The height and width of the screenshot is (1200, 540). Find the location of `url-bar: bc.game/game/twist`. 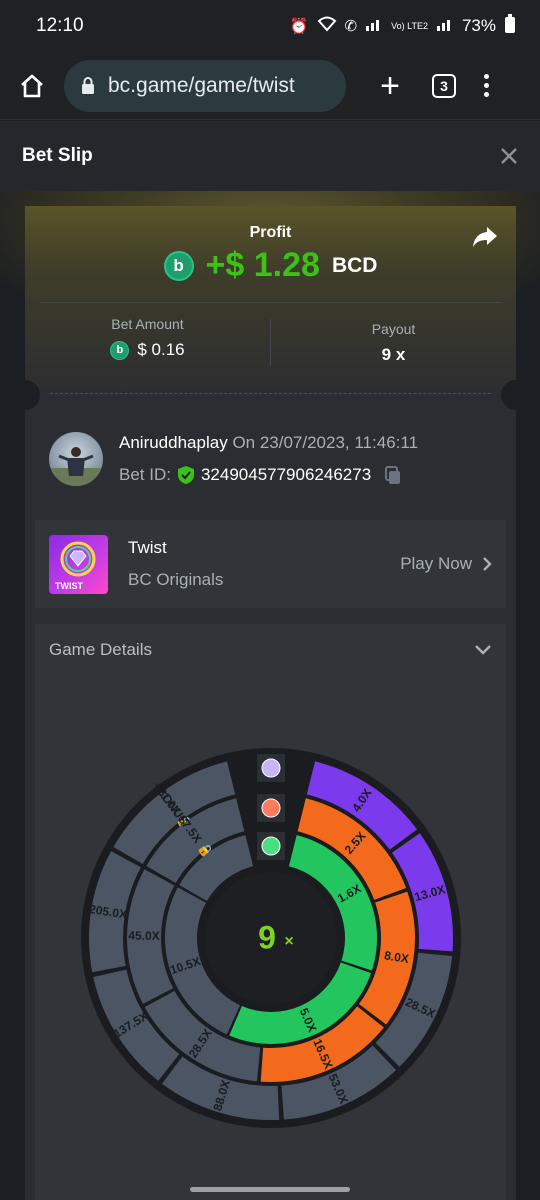

url-bar: bc.game/game/twist is located at coordinates (205, 85).